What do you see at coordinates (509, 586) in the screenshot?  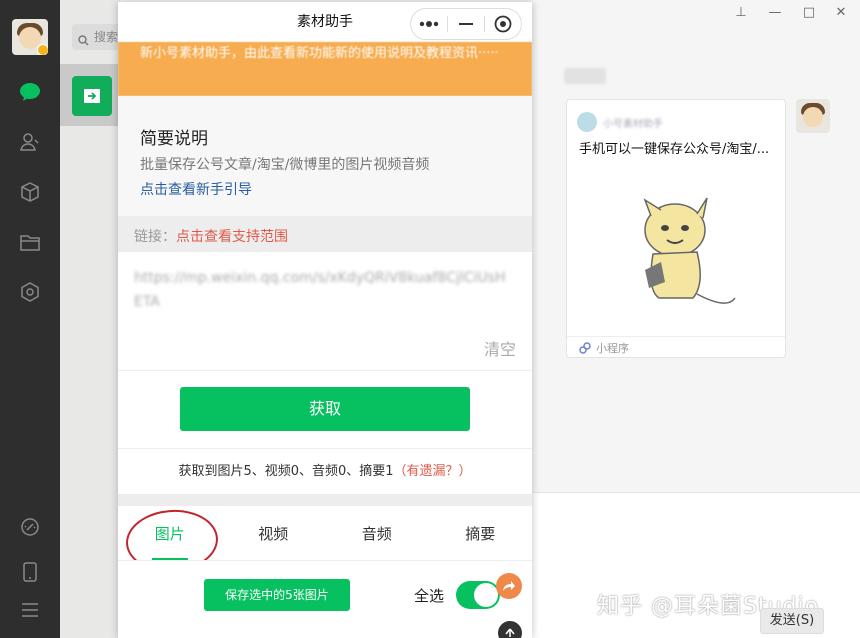 I see `share-icon` at bounding box center [509, 586].